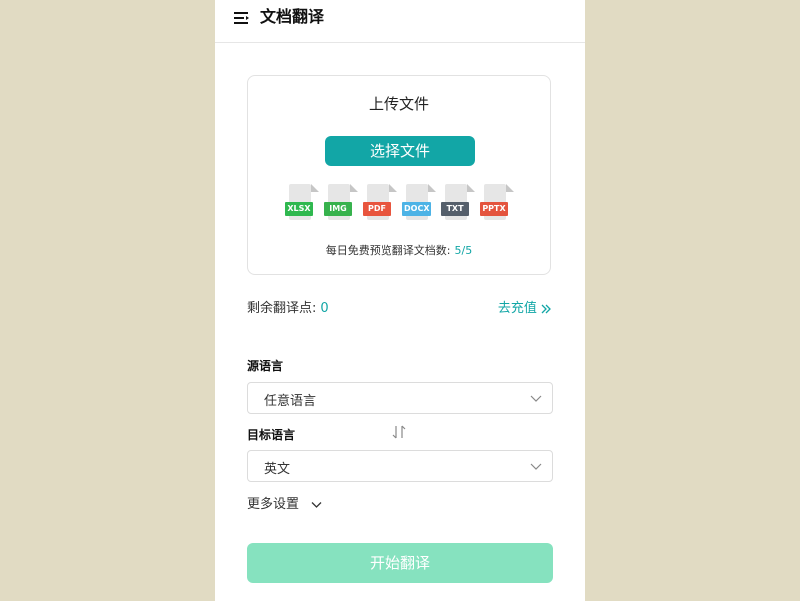  I want to click on more-settings-toggle: 更多设置, so click(284, 502).